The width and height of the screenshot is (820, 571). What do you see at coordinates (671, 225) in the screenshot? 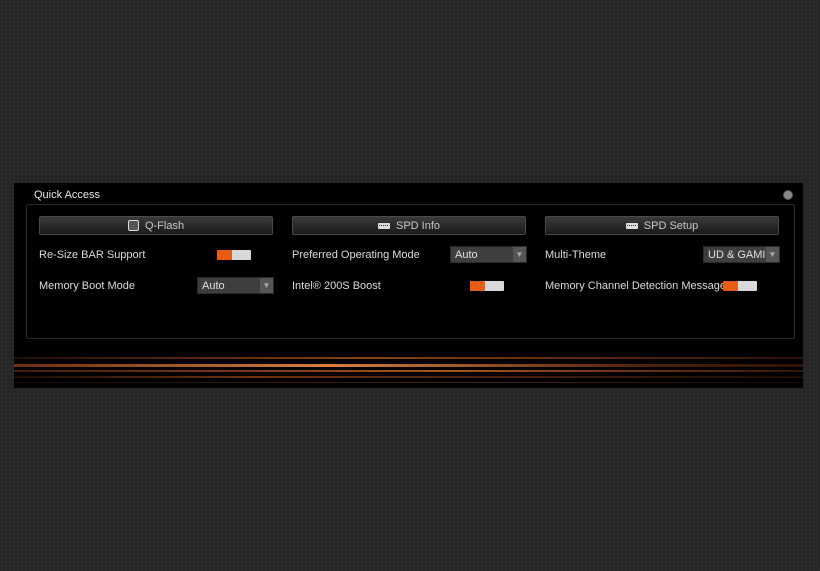
I see `spd-setup-label: SPD Setup` at bounding box center [671, 225].